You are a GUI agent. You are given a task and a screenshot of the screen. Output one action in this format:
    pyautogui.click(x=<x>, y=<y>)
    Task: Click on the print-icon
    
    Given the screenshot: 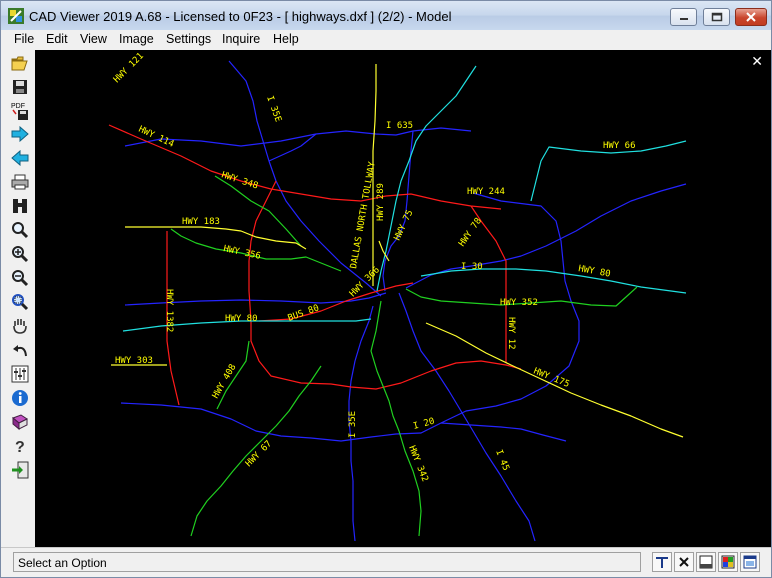 What is the action you would take?
    pyautogui.click(x=20, y=182)
    